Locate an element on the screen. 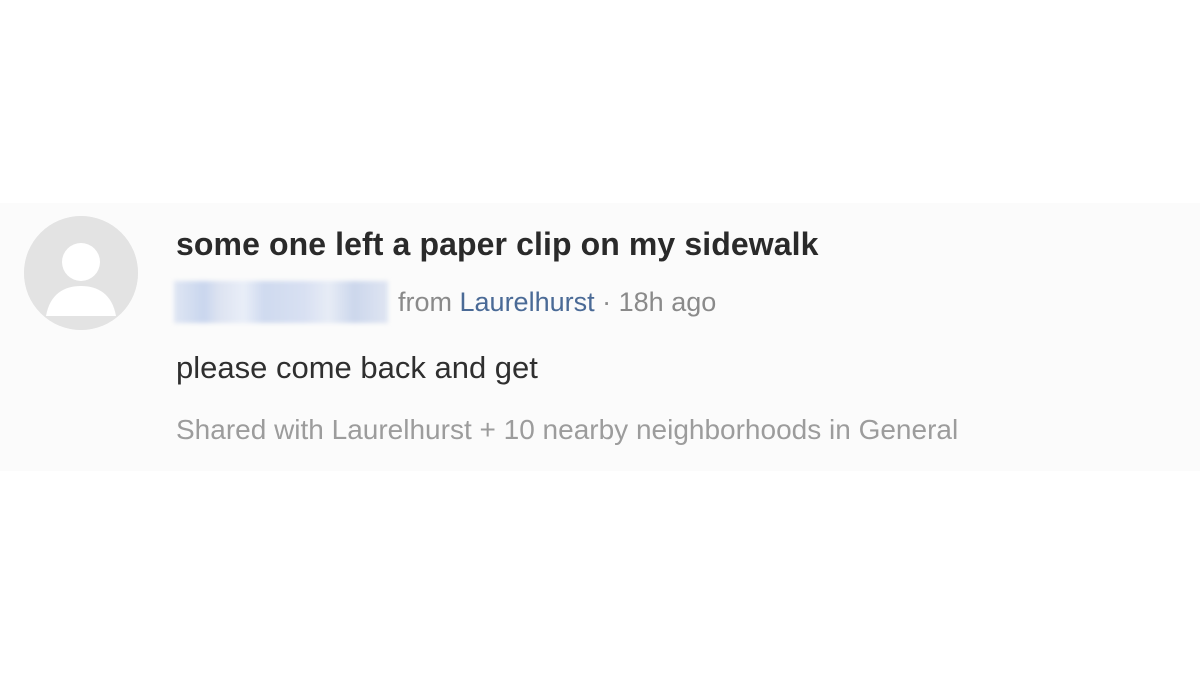 The image size is (1200, 674). neighborhood-link: Laurelhurst is located at coordinates (527, 302).